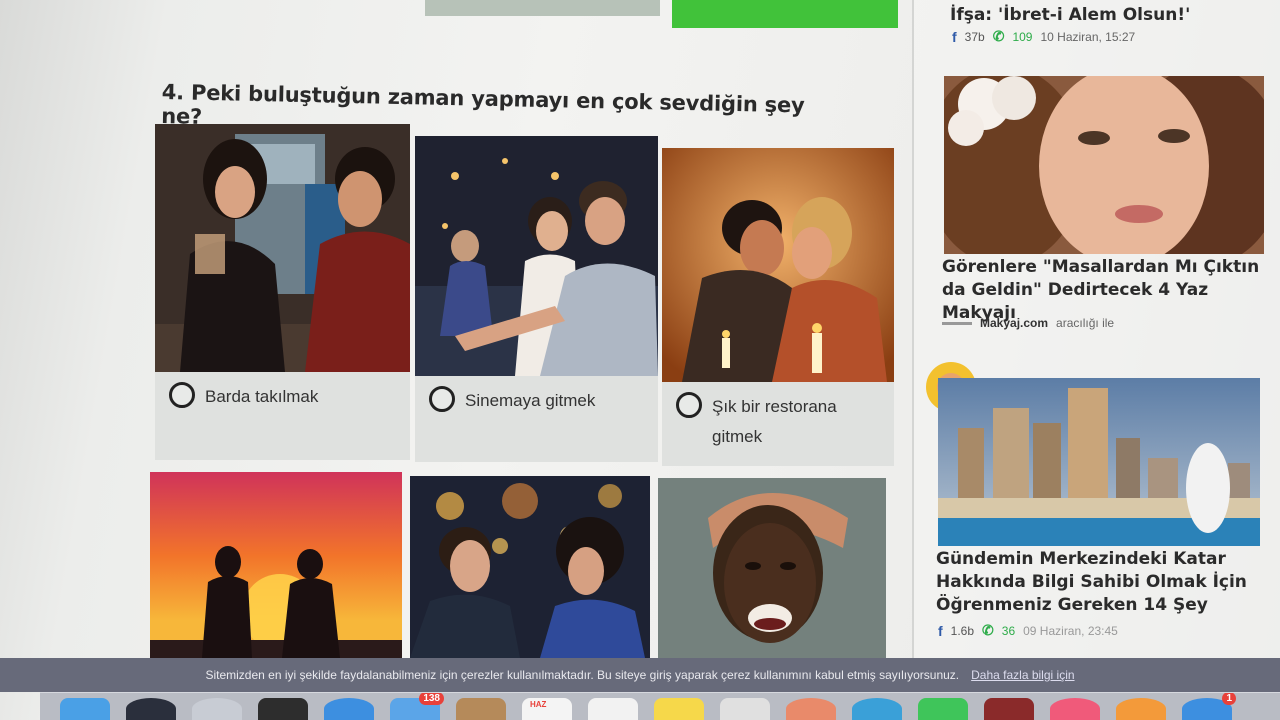 This screenshot has height=720, width=1280. I want to click on option-label: Şık bir restorana gitmek, so click(774, 421).